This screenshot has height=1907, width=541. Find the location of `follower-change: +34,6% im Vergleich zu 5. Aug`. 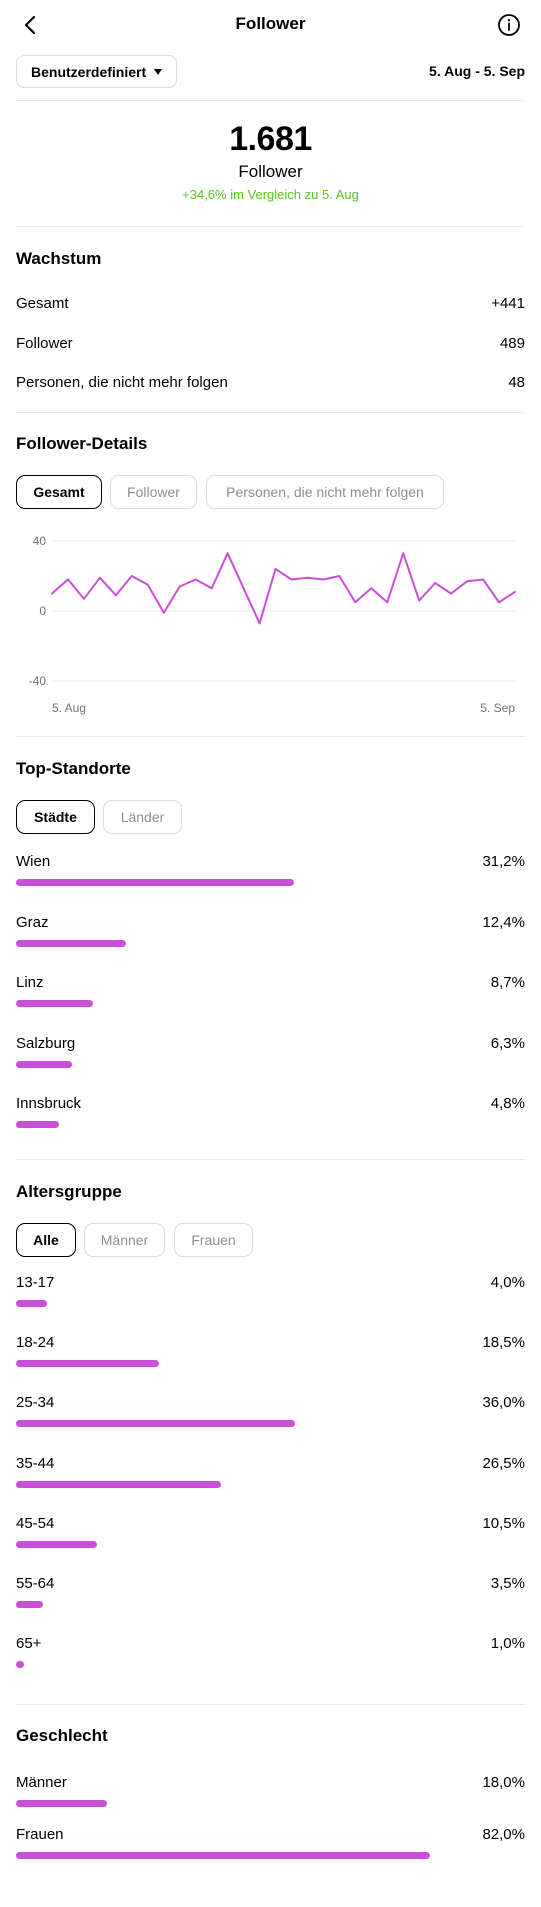

follower-change: +34,6% im Vergleich zu 5. Aug is located at coordinates (270, 194).